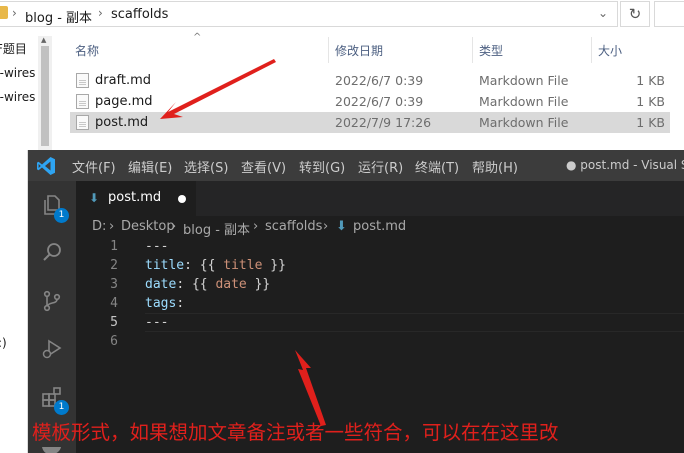  Describe the element at coordinates (114, 265) in the screenshot. I see `line-number: 2` at that location.